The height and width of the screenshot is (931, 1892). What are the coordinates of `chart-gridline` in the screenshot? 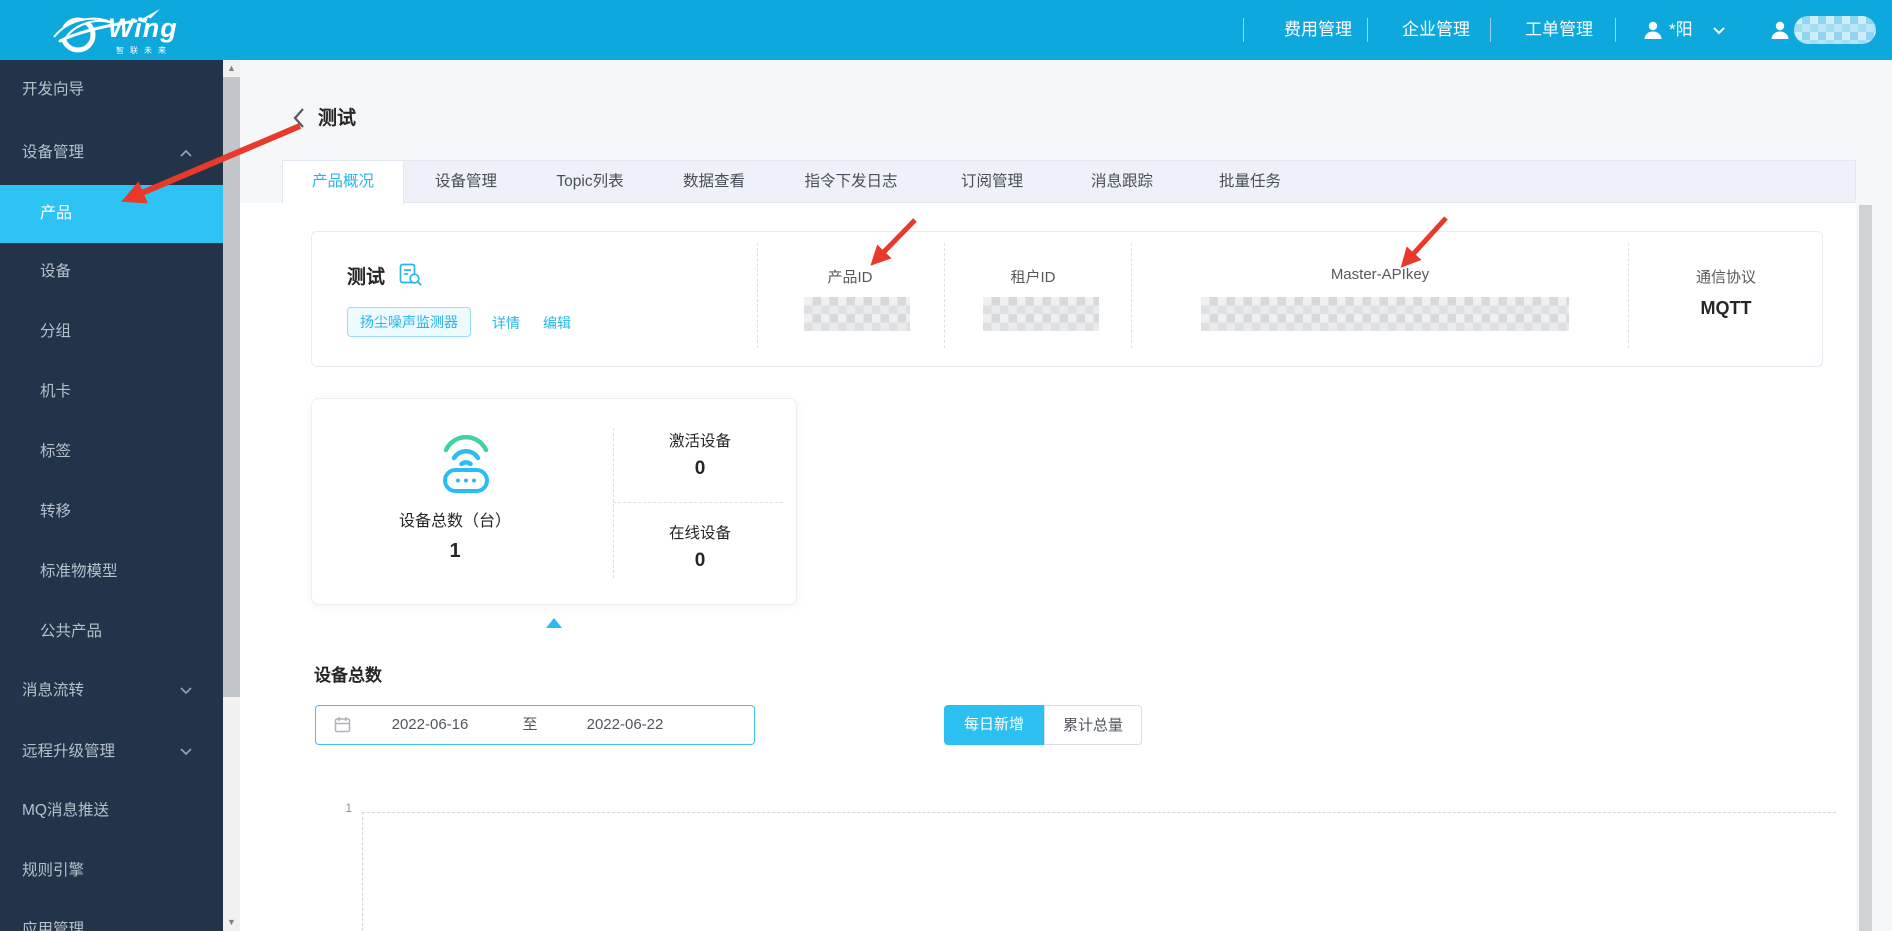 It's located at (1099, 812).